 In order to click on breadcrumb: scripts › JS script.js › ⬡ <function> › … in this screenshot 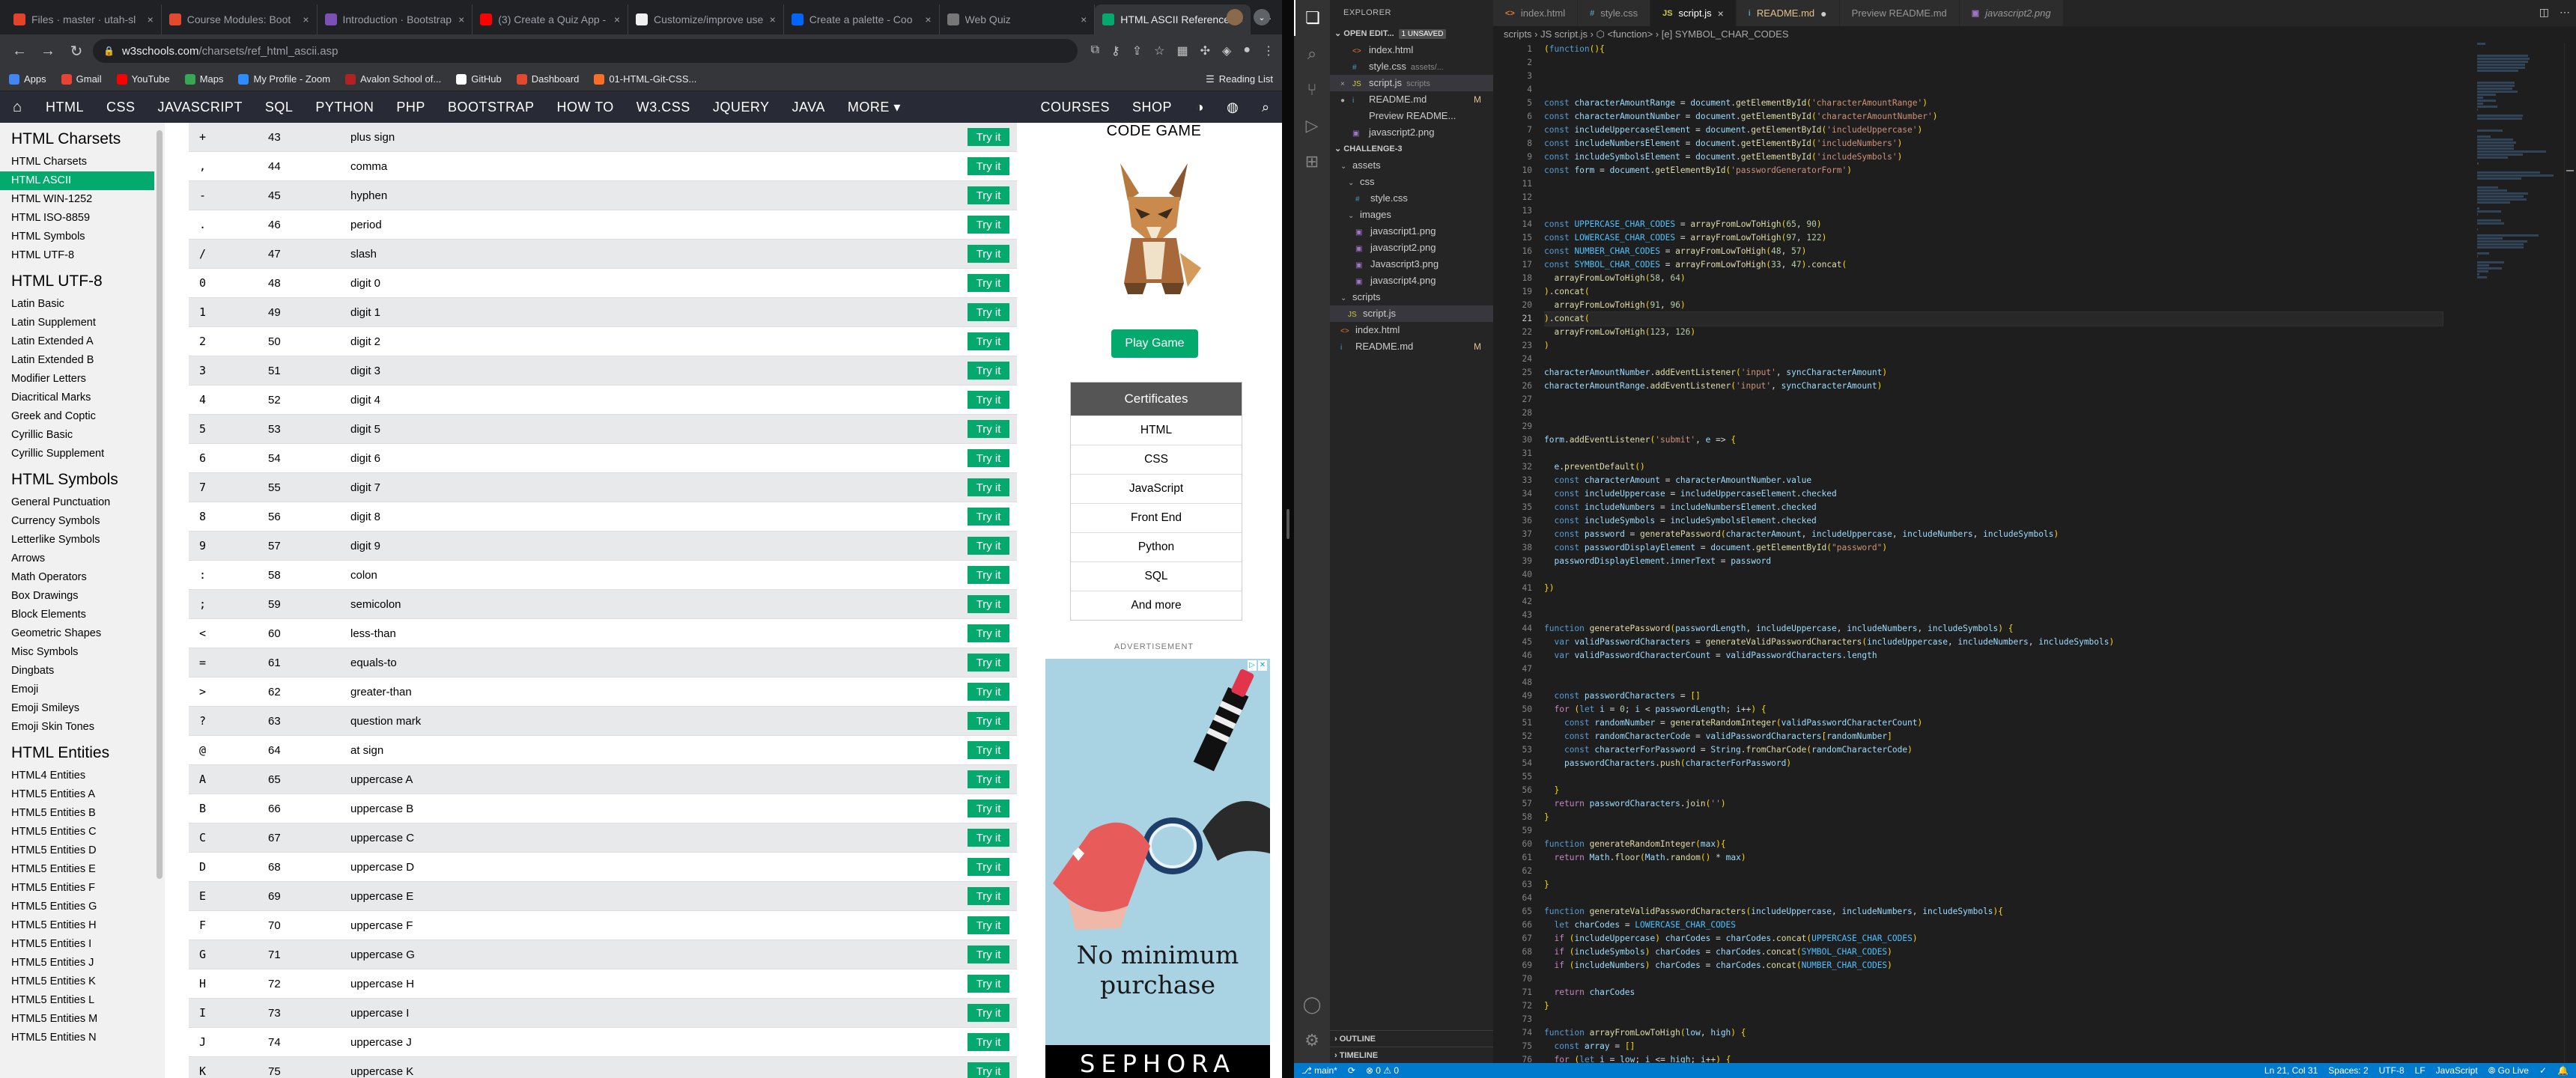, I will do `click(2034, 34)`.